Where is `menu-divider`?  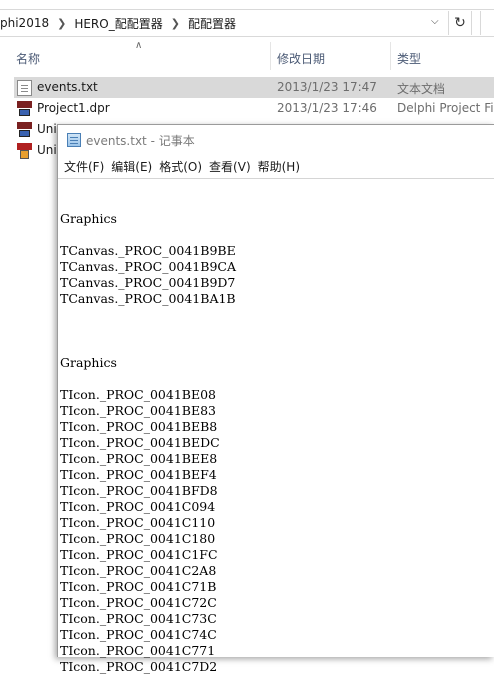
menu-divider is located at coordinates (276, 178).